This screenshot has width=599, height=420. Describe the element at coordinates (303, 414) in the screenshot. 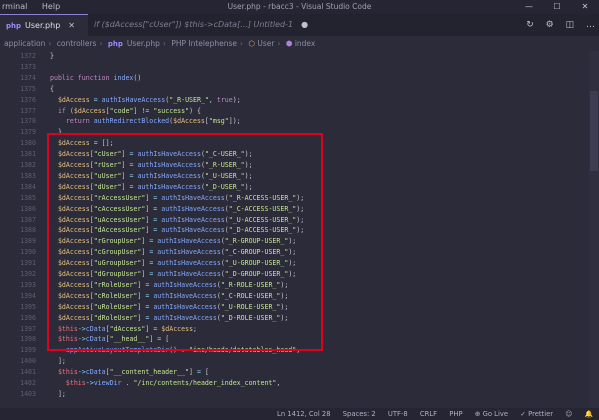

I see `cursor-position: Ln 1412, Col 28` at that location.